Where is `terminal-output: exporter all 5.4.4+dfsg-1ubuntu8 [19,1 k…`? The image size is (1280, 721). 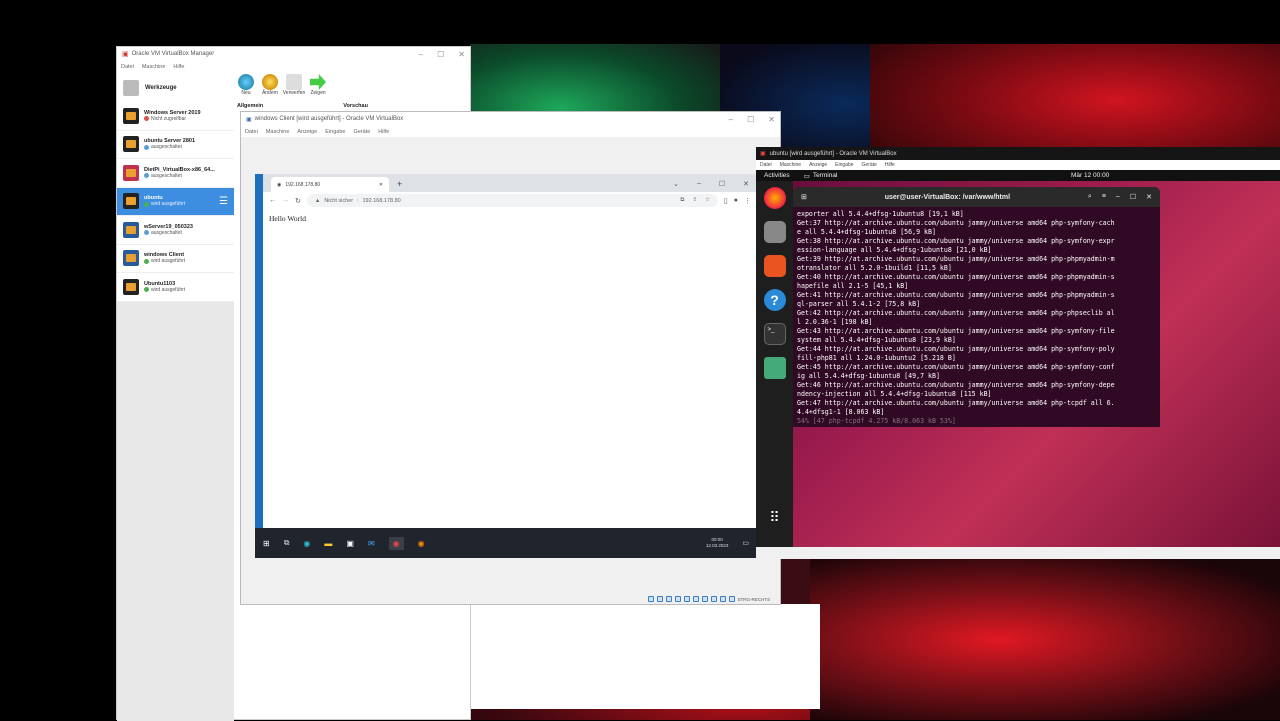
terminal-output: exporter all 5.4.4+dfsg-1ubuntu8 [19,1 k… is located at coordinates (976, 317).